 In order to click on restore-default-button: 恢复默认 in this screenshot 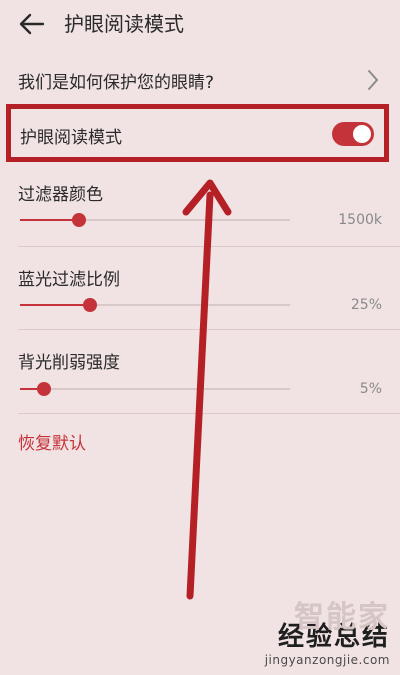, I will do `click(52, 441)`.